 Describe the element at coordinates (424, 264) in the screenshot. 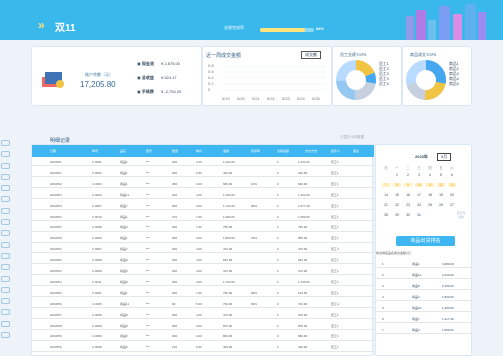

I see `ranking-row: 1 商品1 3,480.00` at that location.